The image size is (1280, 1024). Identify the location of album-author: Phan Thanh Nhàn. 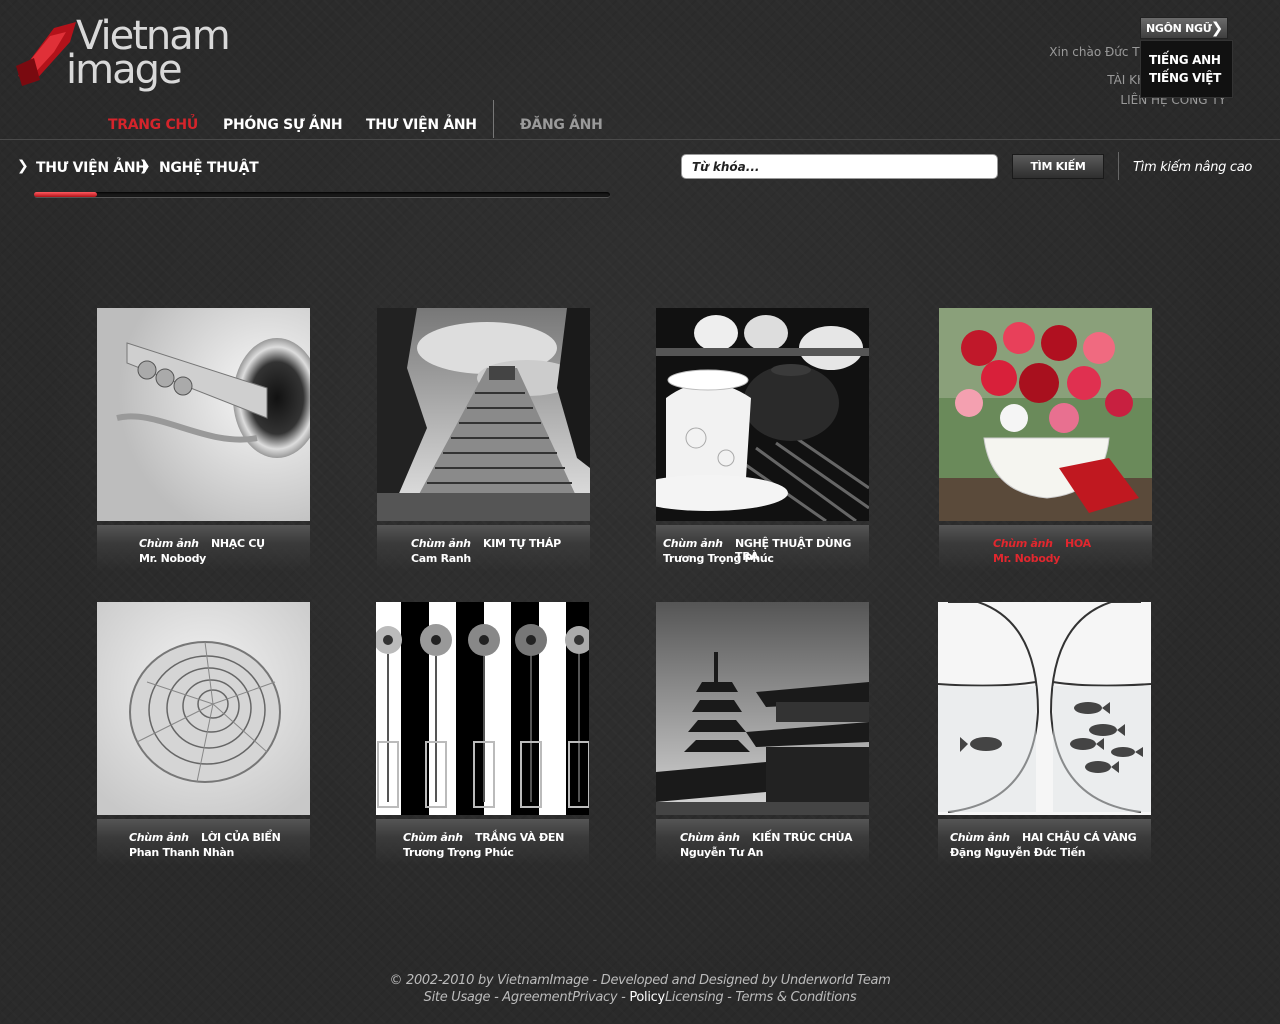
(181, 852).